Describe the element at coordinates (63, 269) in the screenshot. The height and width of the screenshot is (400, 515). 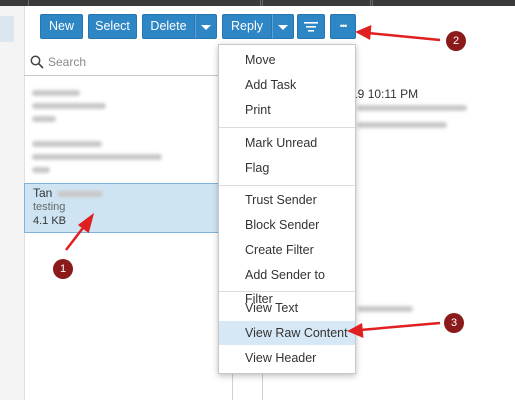
I see `annotation-badge-1: 1` at that location.